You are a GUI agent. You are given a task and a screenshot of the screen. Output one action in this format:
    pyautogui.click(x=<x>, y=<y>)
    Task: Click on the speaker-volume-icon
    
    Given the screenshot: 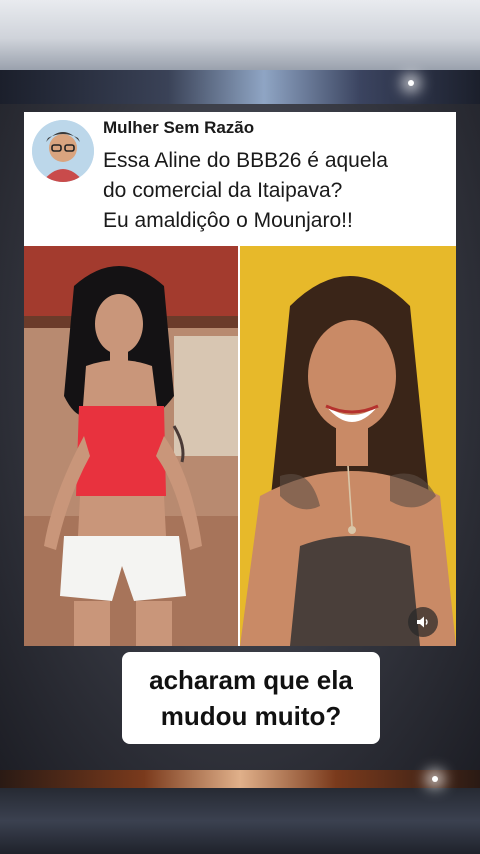 What is the action you would take?
    pyautogui.click(x=422, y=622)
    